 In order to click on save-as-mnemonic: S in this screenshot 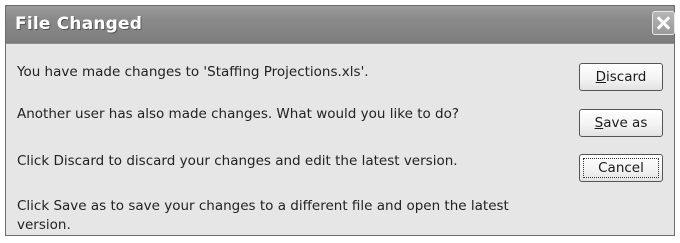, I will do `click(599, 123)`.